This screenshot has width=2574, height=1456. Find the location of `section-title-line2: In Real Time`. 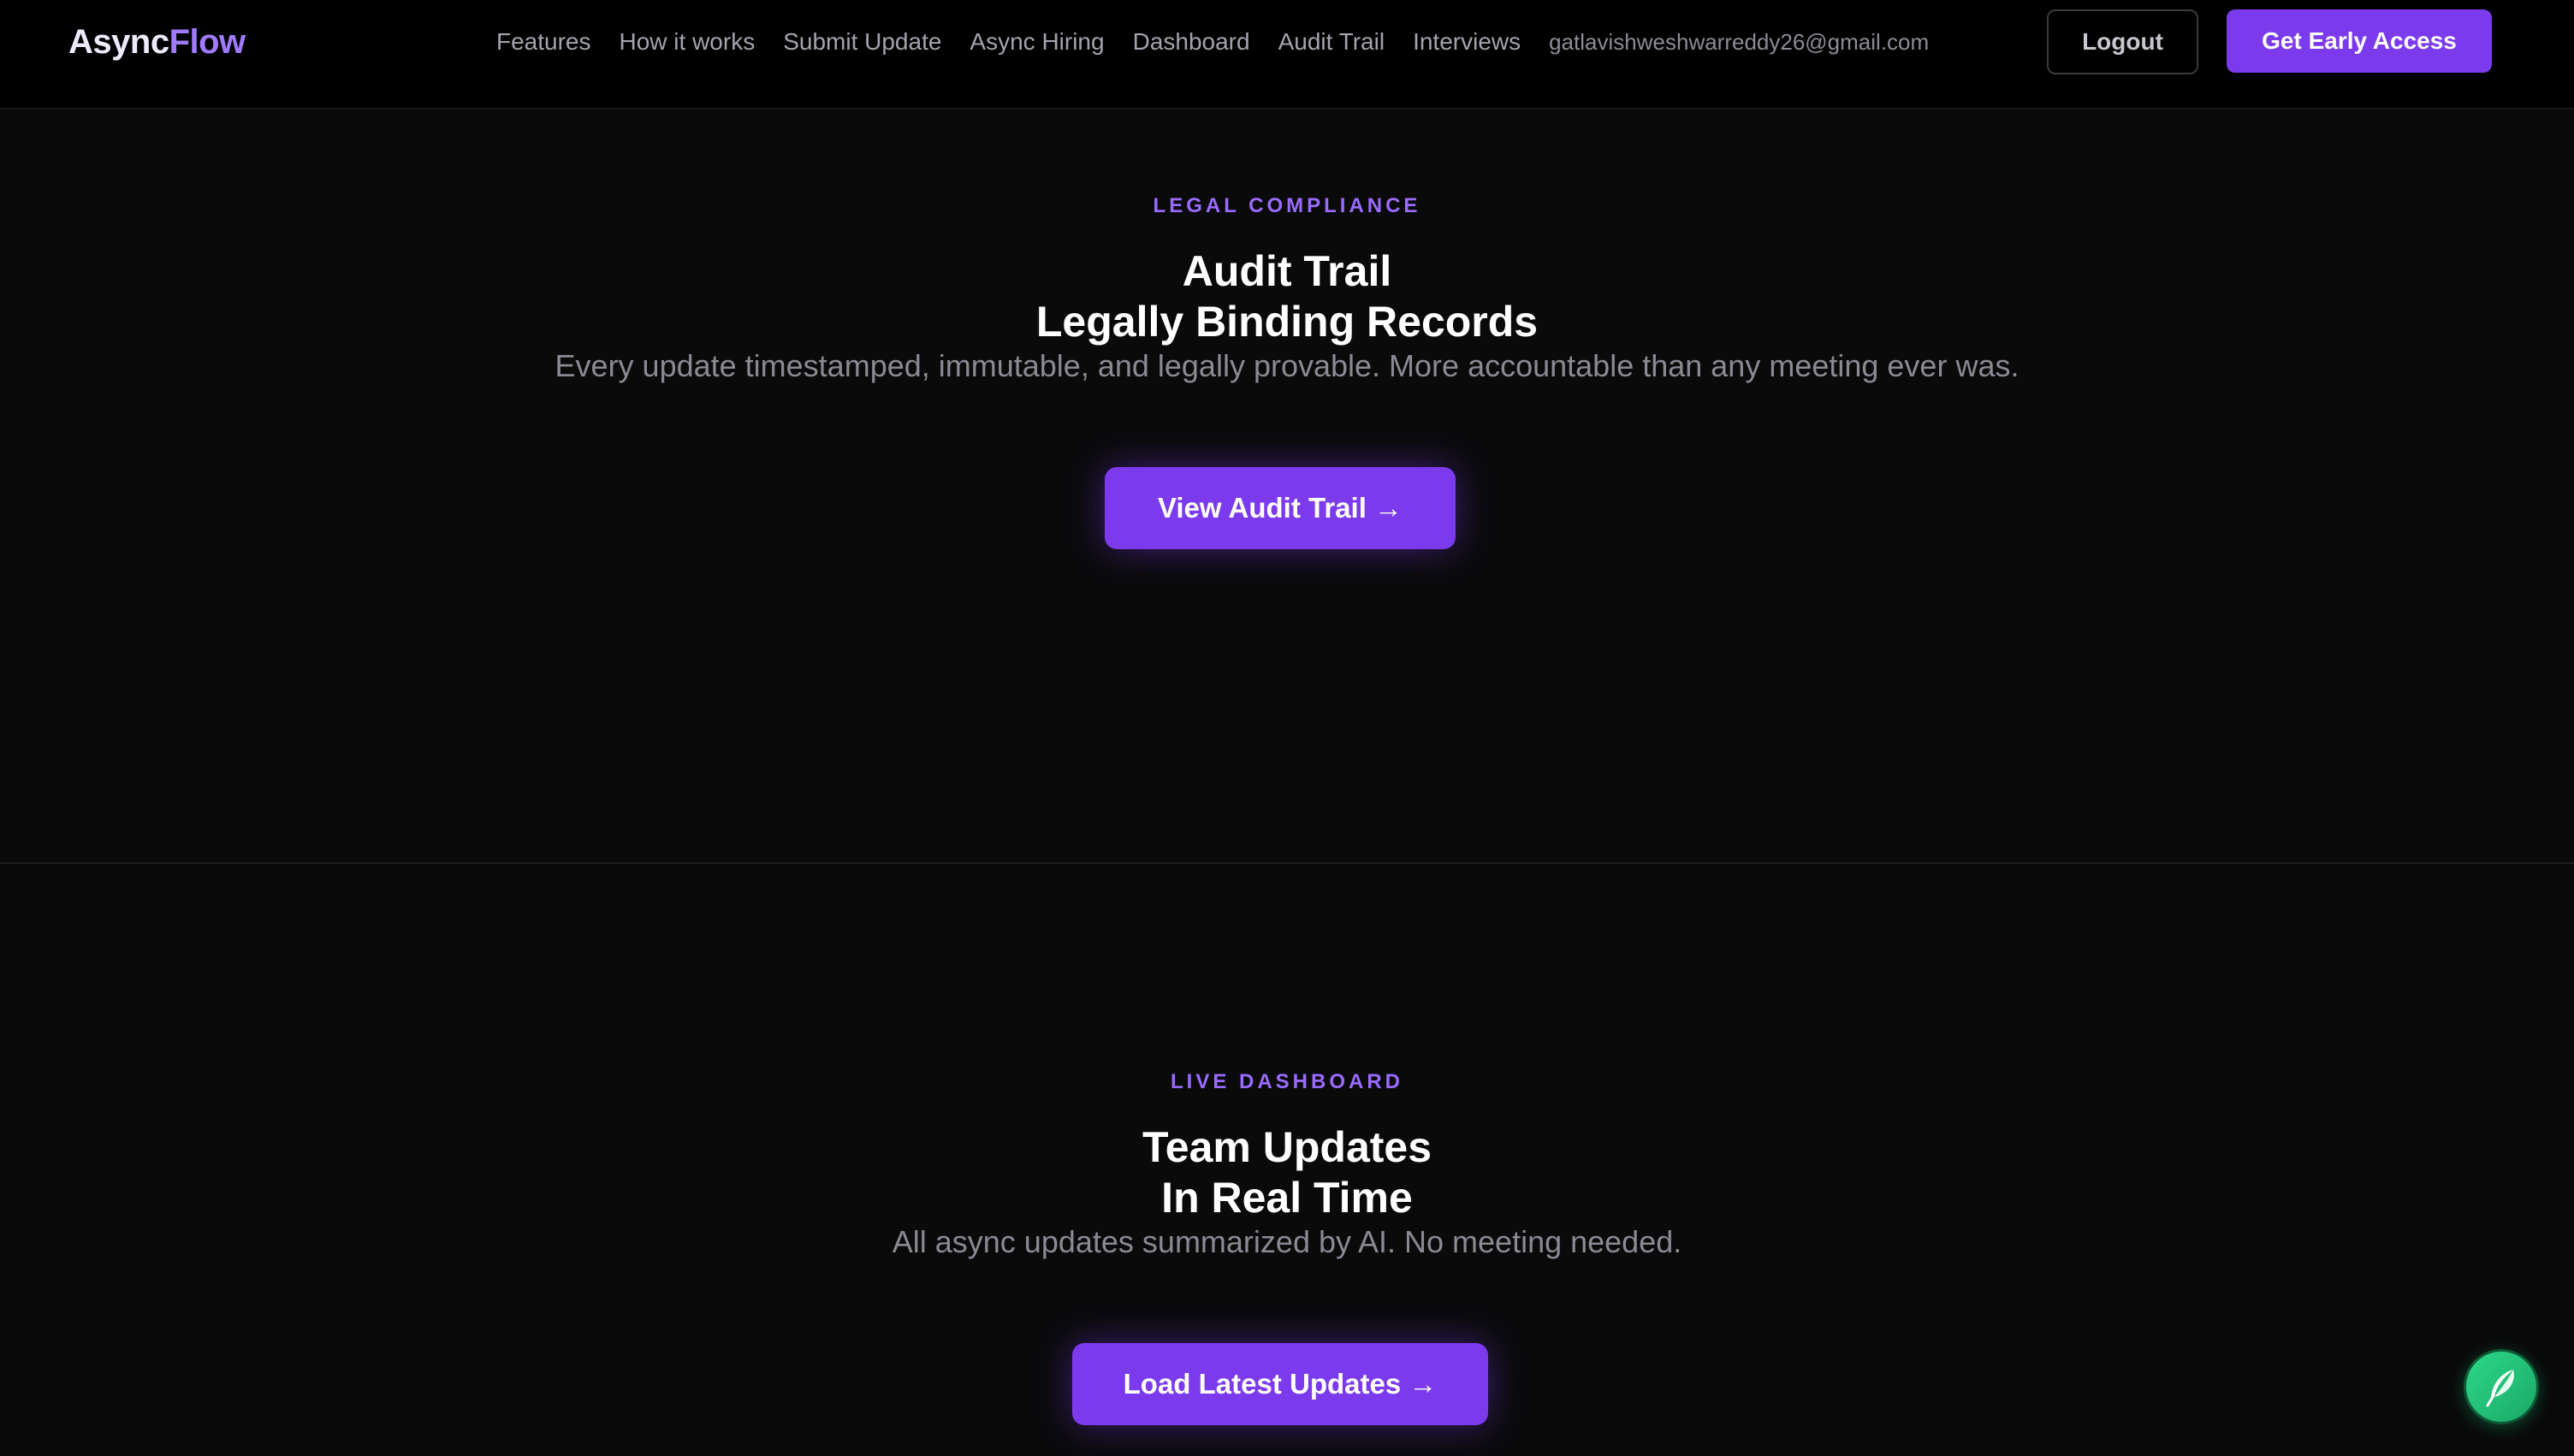

section-title-line2: In Real Time is located at coordinates (1287, 1198).